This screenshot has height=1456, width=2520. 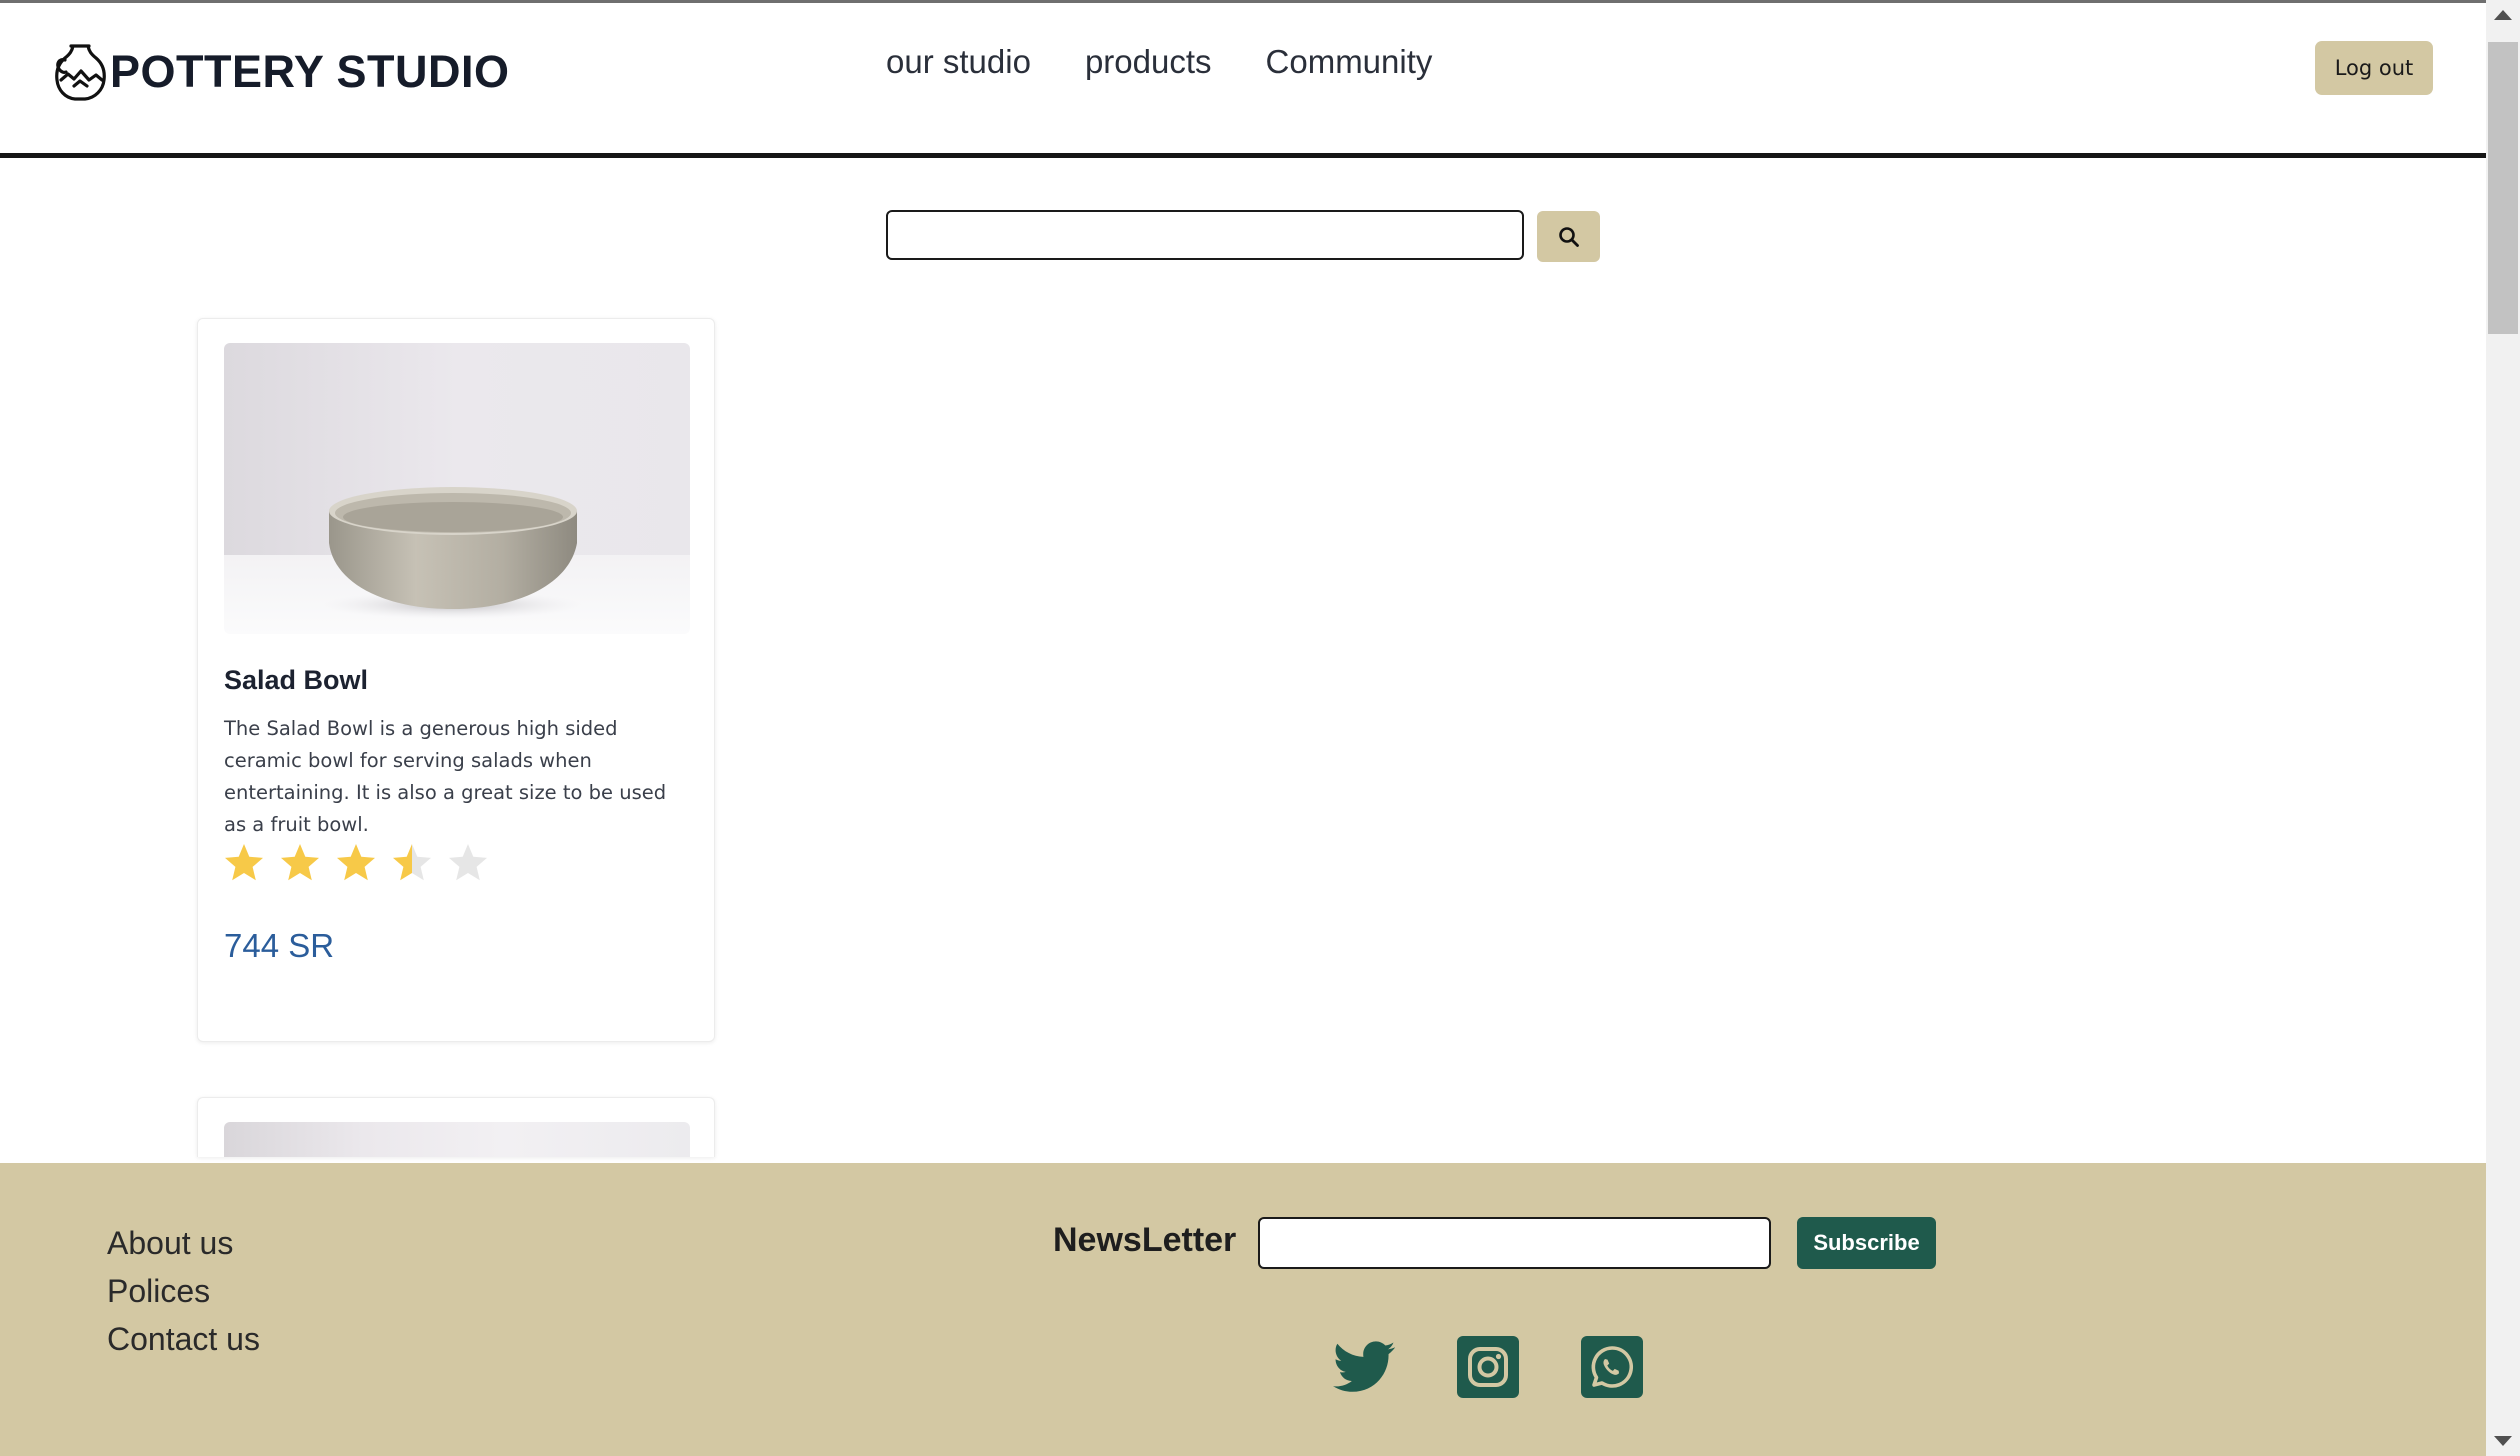 What do you see at coordinates (296, 680) in the screenshot?
I see `product-title: Salad Bowl` at bounding box center [296, 680].